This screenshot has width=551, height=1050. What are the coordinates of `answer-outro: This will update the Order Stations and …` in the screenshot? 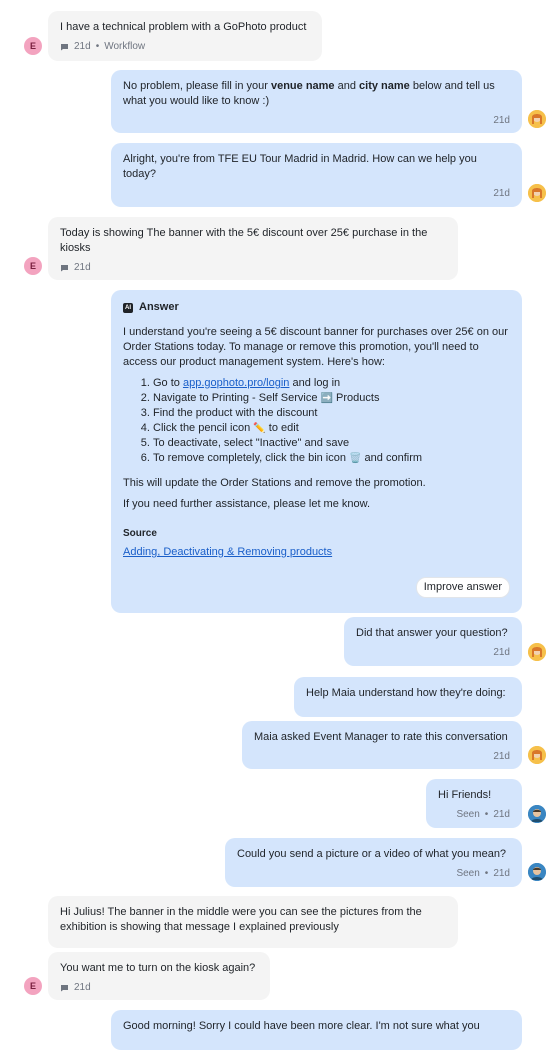 It's located at (274, 483).